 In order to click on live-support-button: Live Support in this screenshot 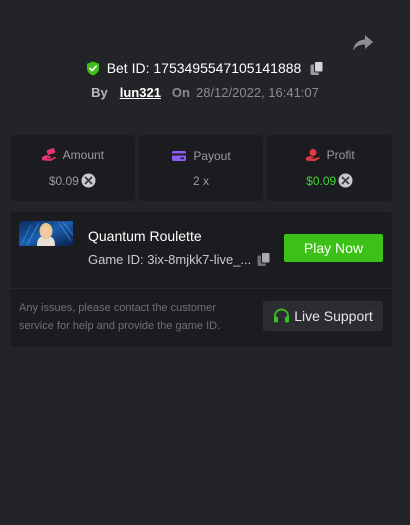, I will do `click(323, 316)`.